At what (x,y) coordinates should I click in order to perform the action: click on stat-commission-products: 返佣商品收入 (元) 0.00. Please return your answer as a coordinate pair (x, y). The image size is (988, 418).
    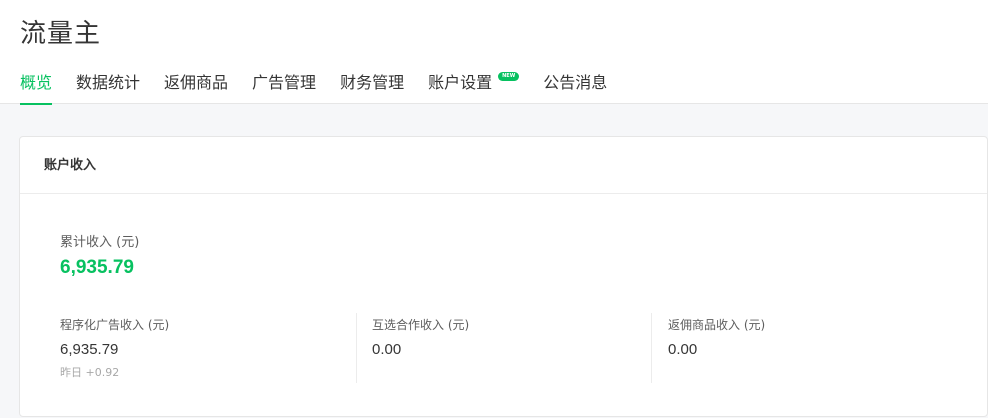
    Looking at the image, I should click on (716, 348).